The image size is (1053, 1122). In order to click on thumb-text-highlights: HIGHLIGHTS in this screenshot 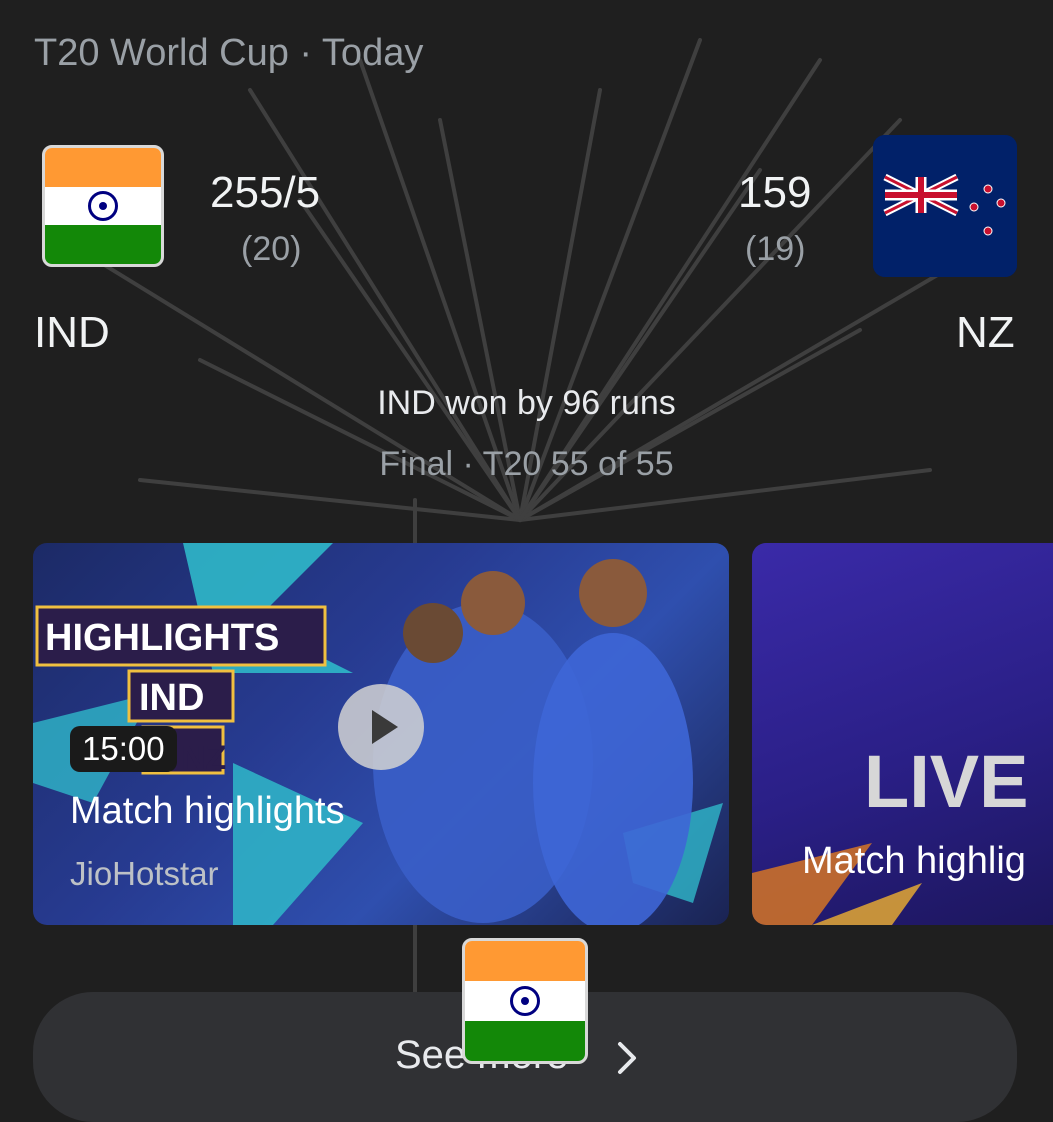, I will do `click(162, 638)`.